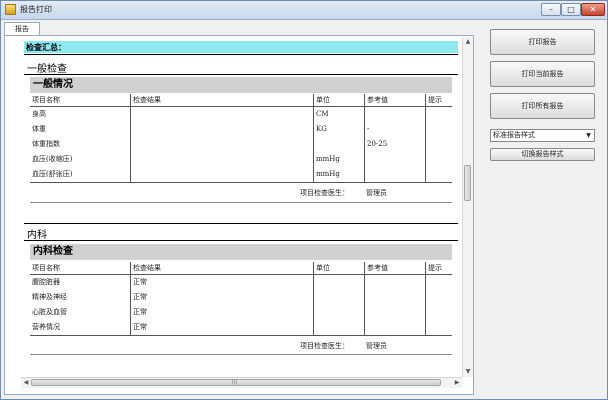 This screenshot has width=608, height=400. Describe the element at coordinates (467, 207) in the screenshot. I see `vertical-scrollbar: ▲ ▼` at that location.